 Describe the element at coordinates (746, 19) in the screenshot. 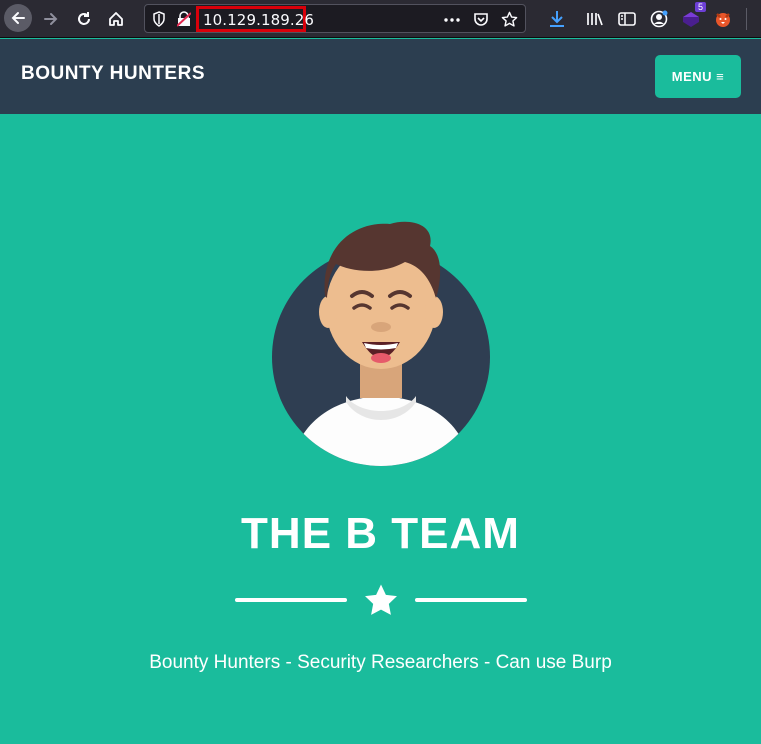

I see `toolbar-divider` at that location.